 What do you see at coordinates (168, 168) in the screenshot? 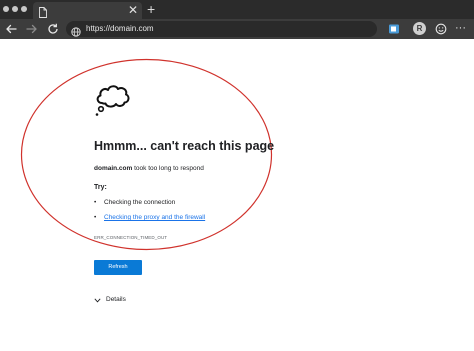
I see `error-description-text: took too long to respond` at bounding box center [168, 168].